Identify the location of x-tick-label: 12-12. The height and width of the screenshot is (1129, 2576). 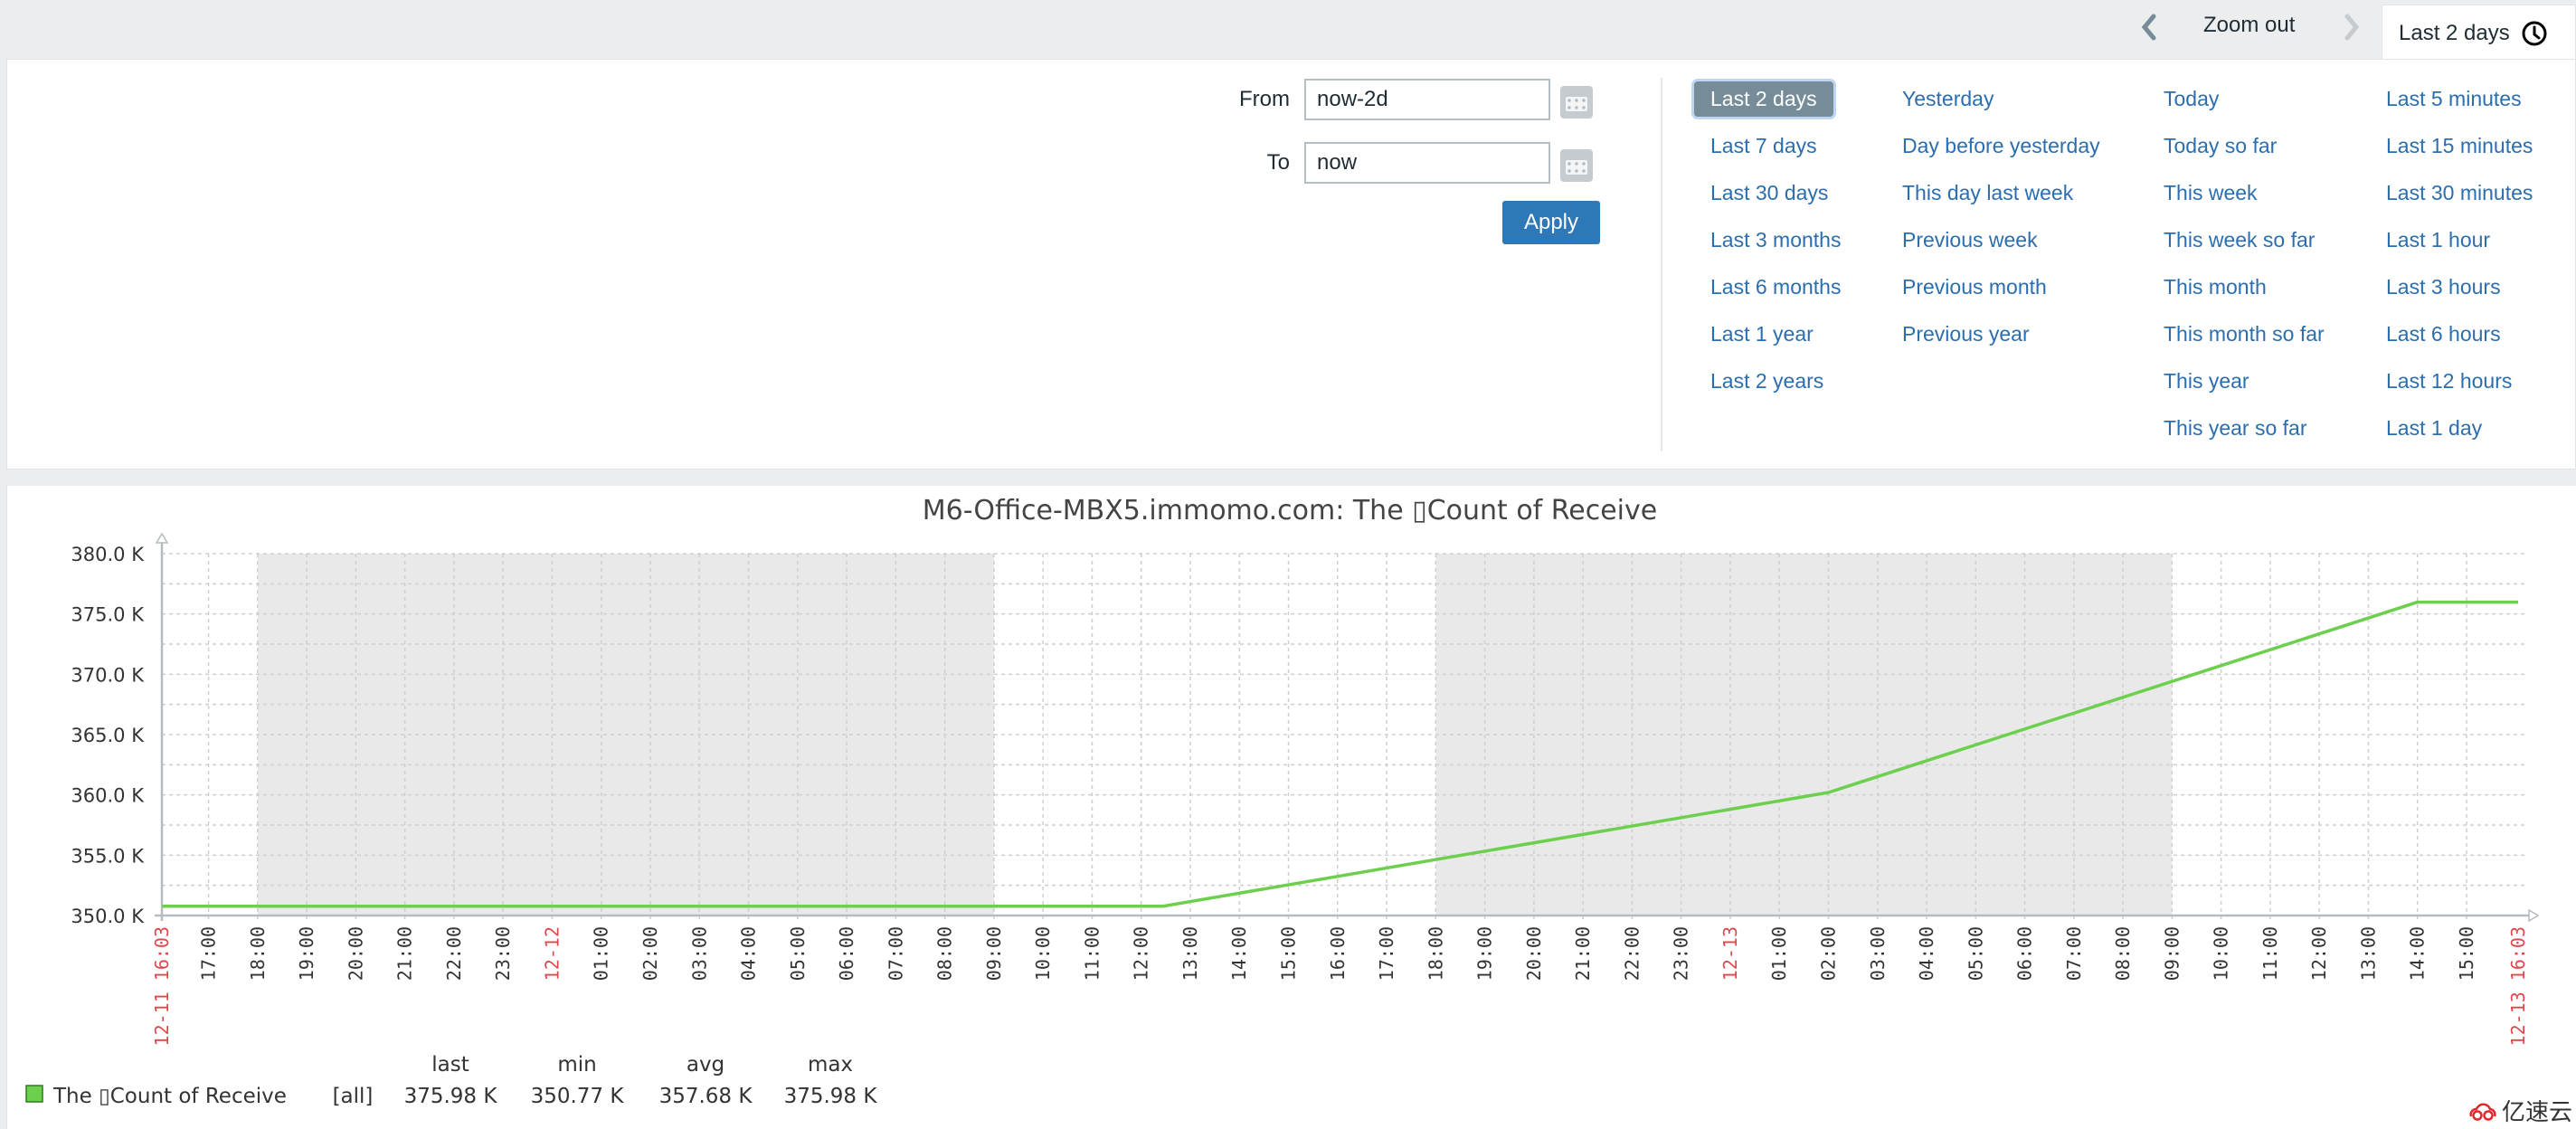
(552, 954).